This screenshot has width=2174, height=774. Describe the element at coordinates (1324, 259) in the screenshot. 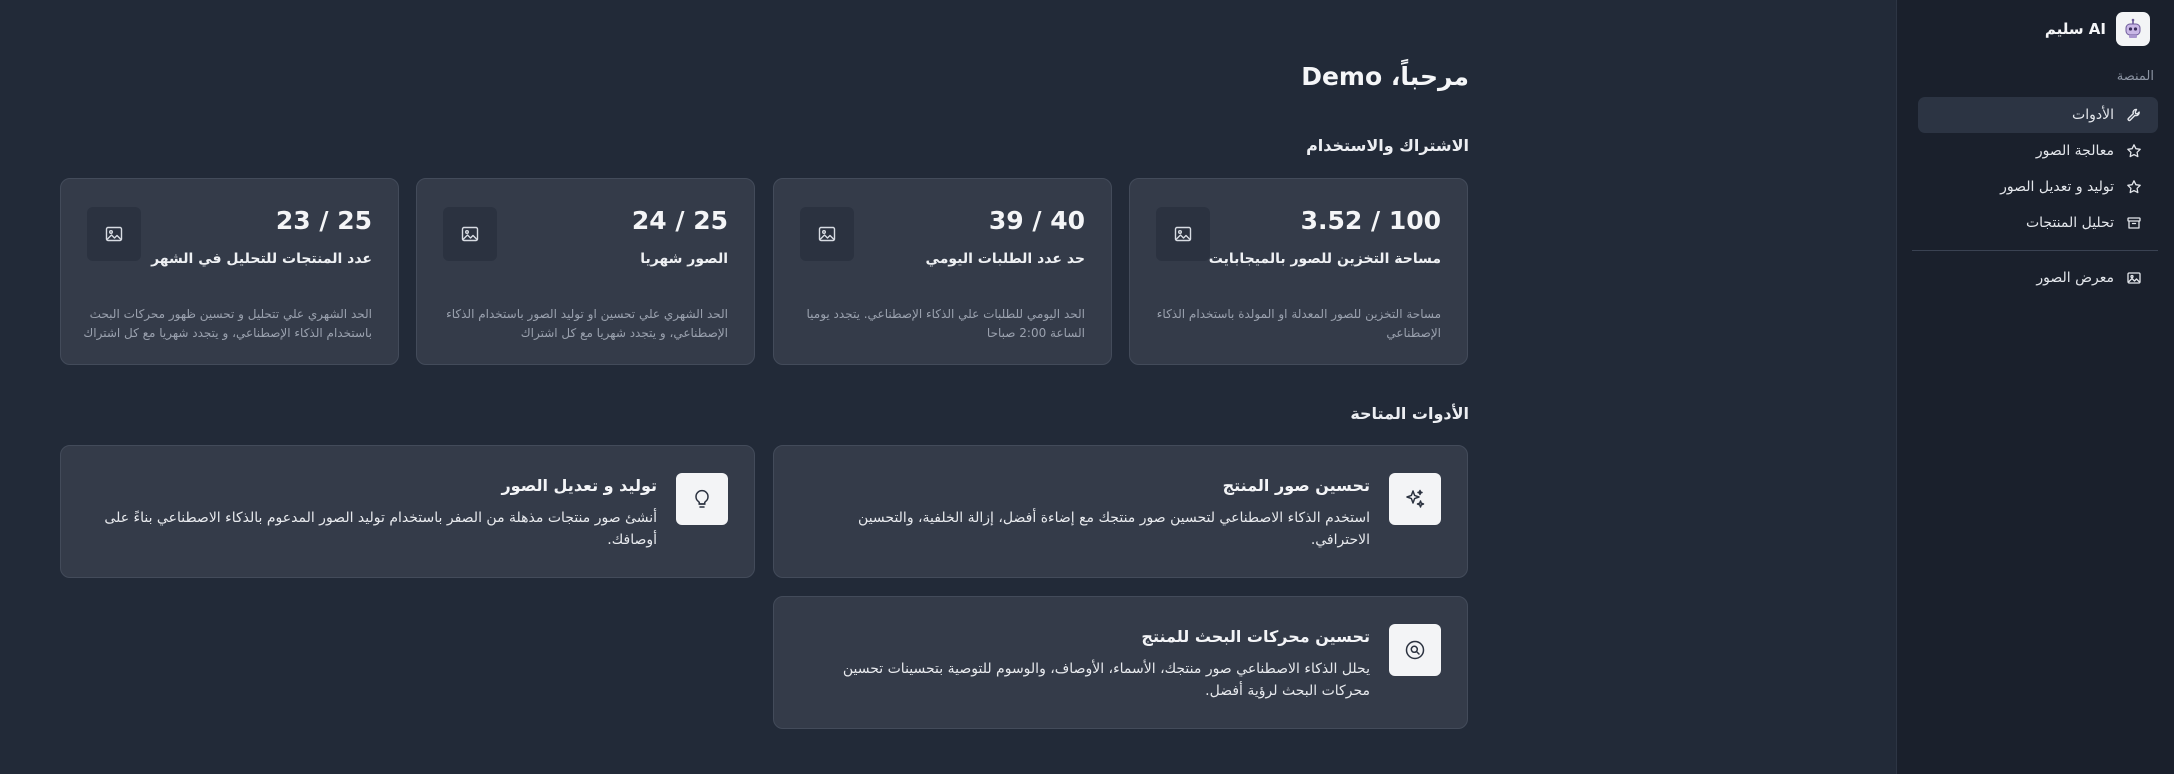

I see `stat-title: مساحة التخزين للصور بالميجابايت` at that location.